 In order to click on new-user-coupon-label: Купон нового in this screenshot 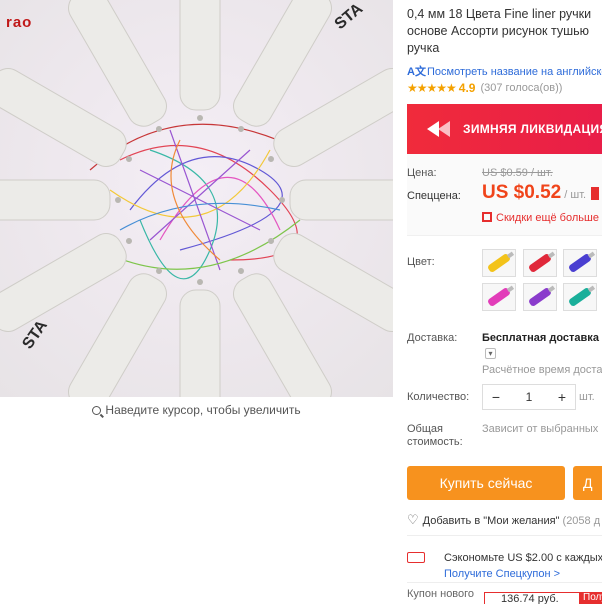, I will do `click(441, 594)`.